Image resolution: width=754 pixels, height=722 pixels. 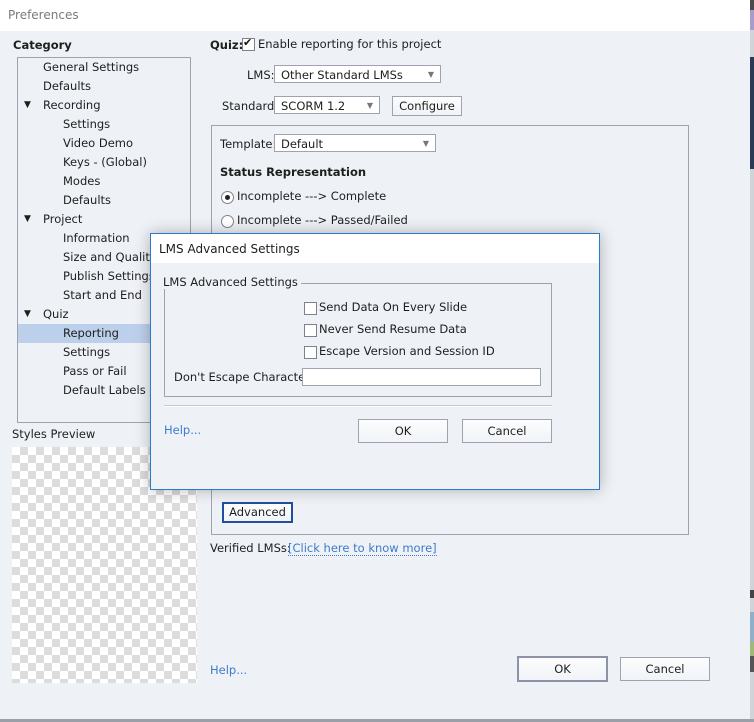 What do you see at coordinates (82, 181) in the screenshot?
I see `category-item-label: Modes` at bounding box center [82, 181].